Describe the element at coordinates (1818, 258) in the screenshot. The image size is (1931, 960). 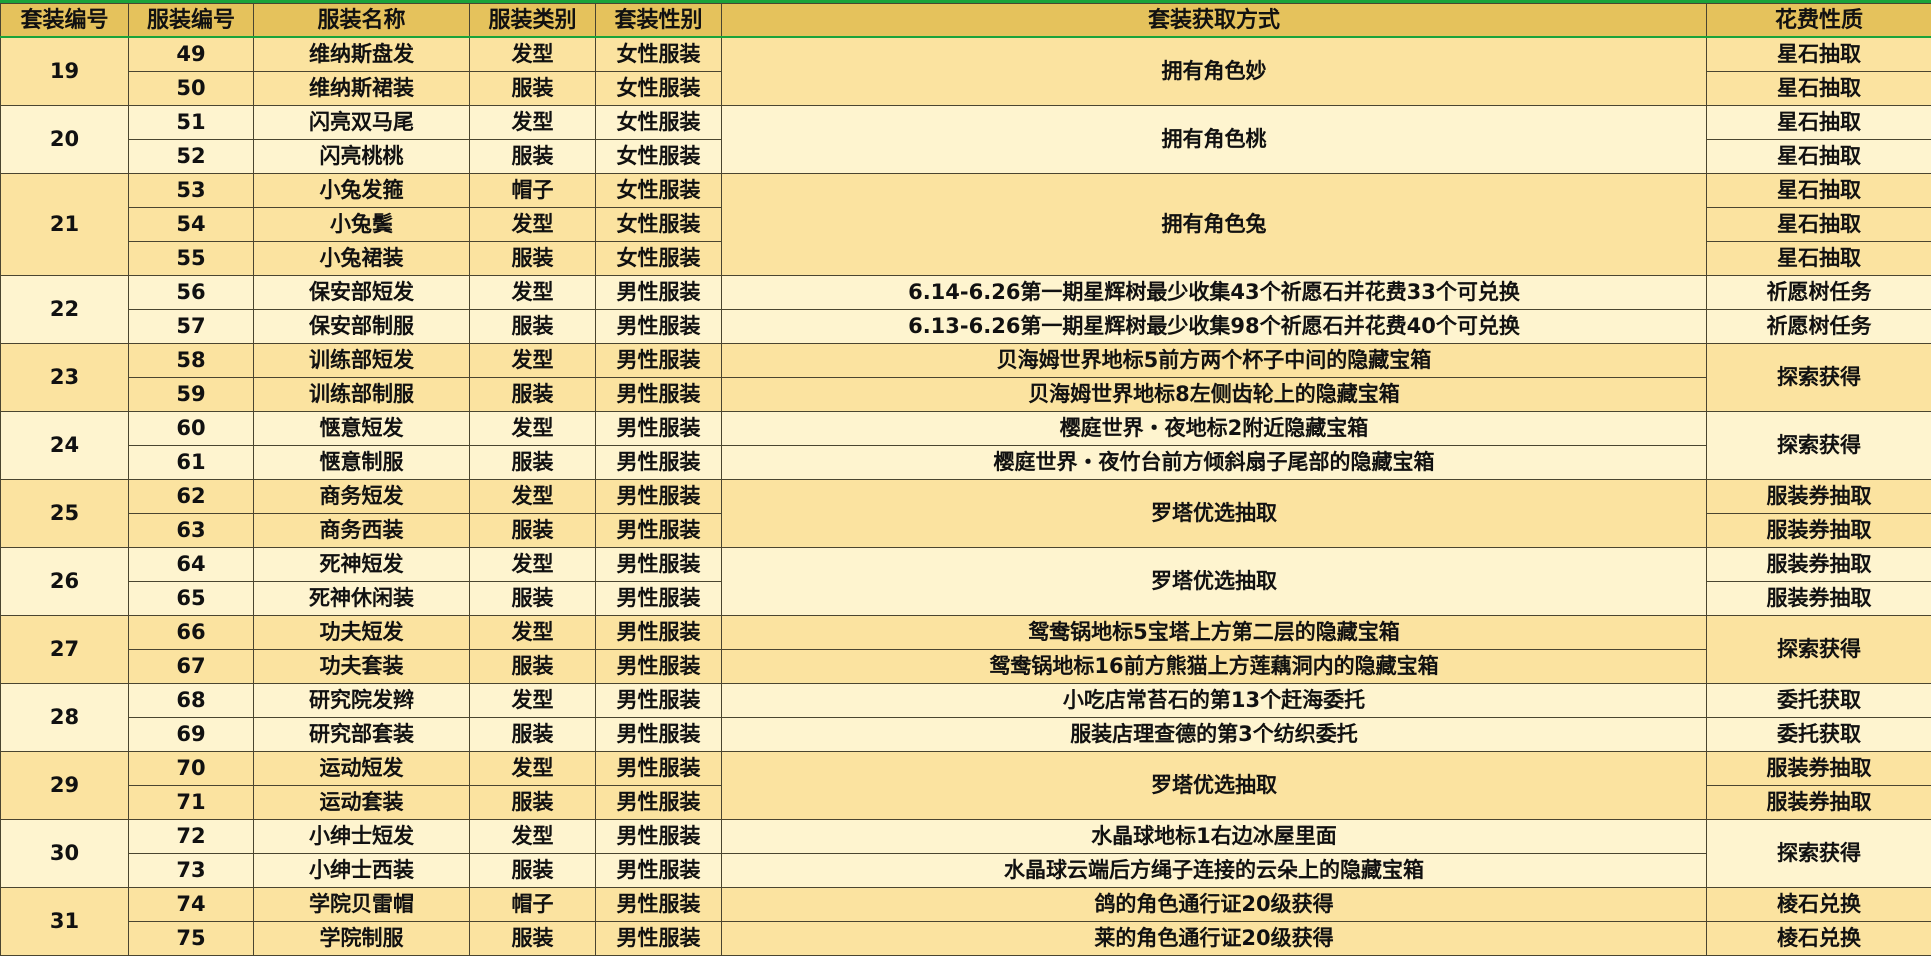
I see `cell-cost-type: 星石抽取` at that location.